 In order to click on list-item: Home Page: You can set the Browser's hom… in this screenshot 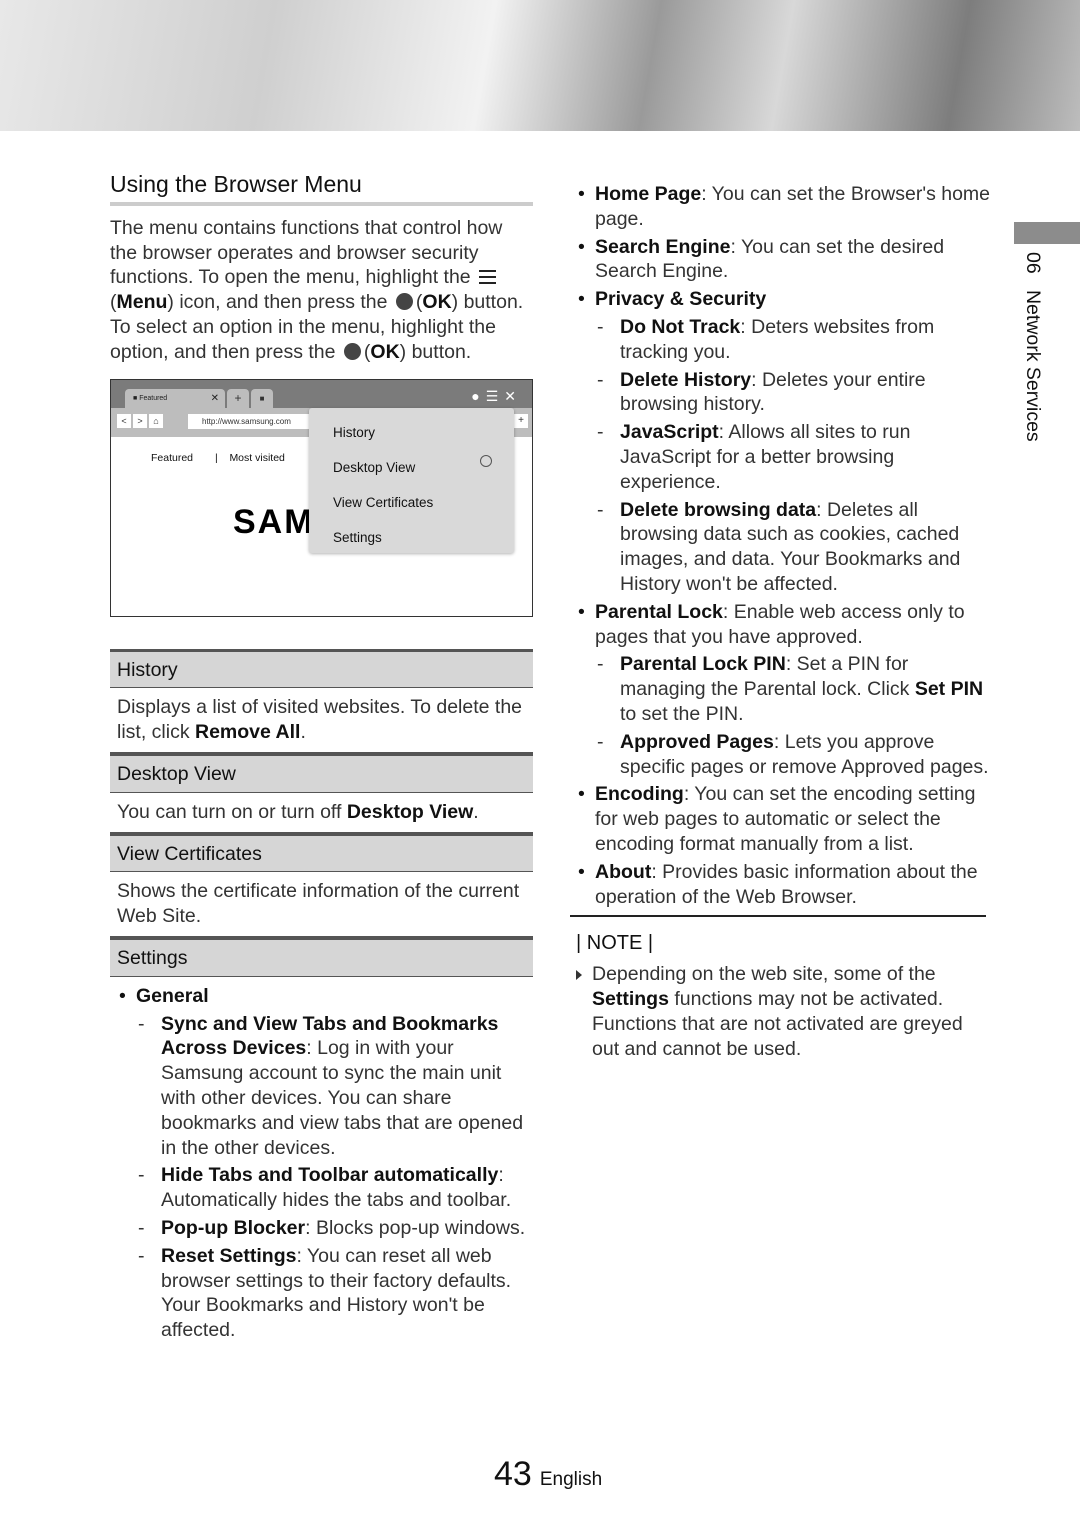, I will do `click(784, 207)`.